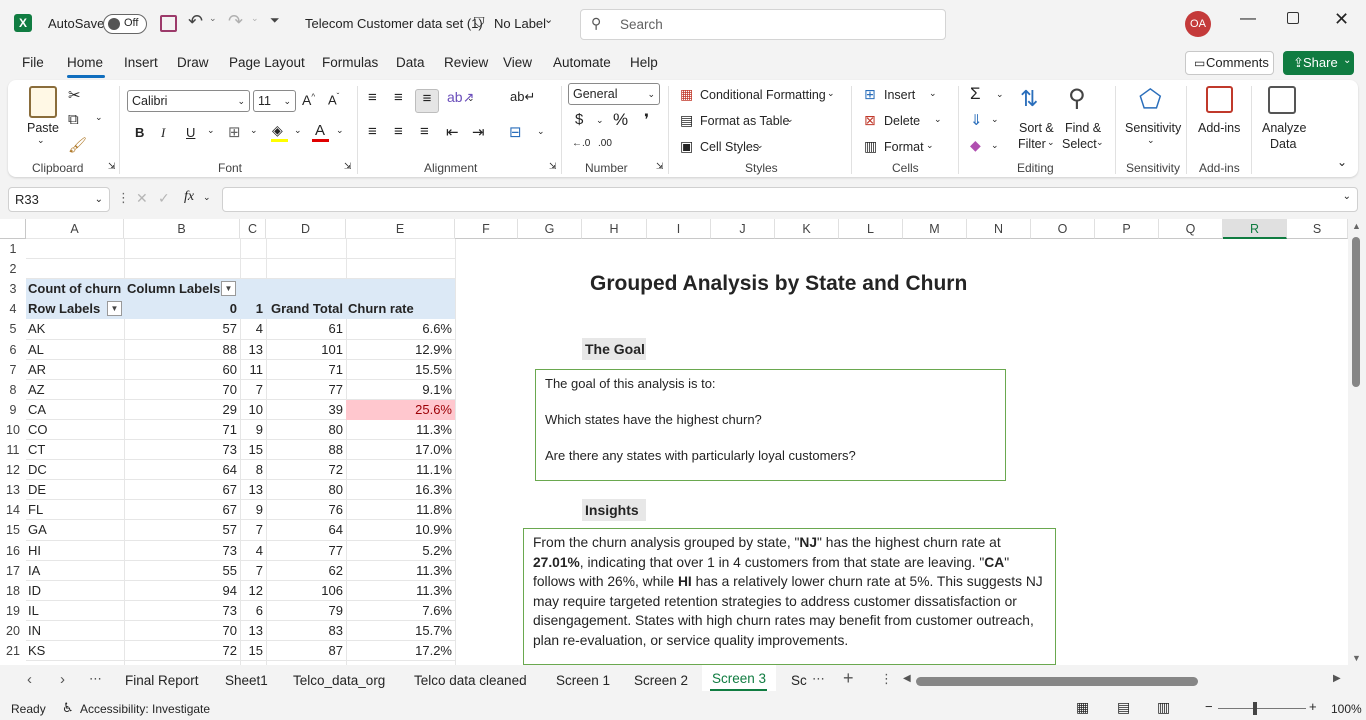  I want to click on align-left-icon: ≡, so click(372, 131).